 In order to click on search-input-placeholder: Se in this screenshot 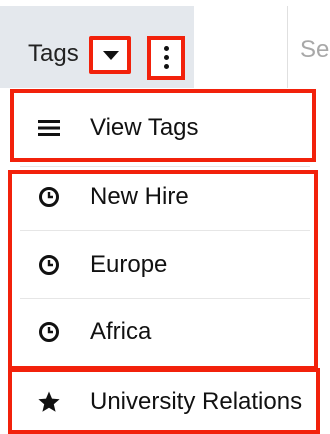, I will do `click(314, 50)`.